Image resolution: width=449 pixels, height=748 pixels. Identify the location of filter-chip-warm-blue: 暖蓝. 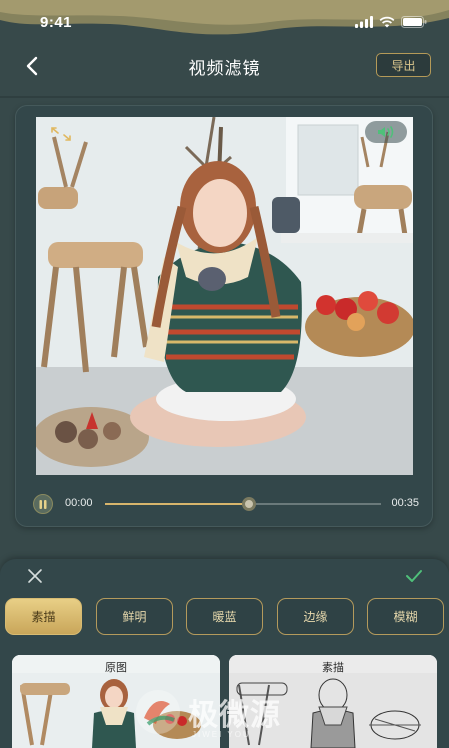
(224, 616).